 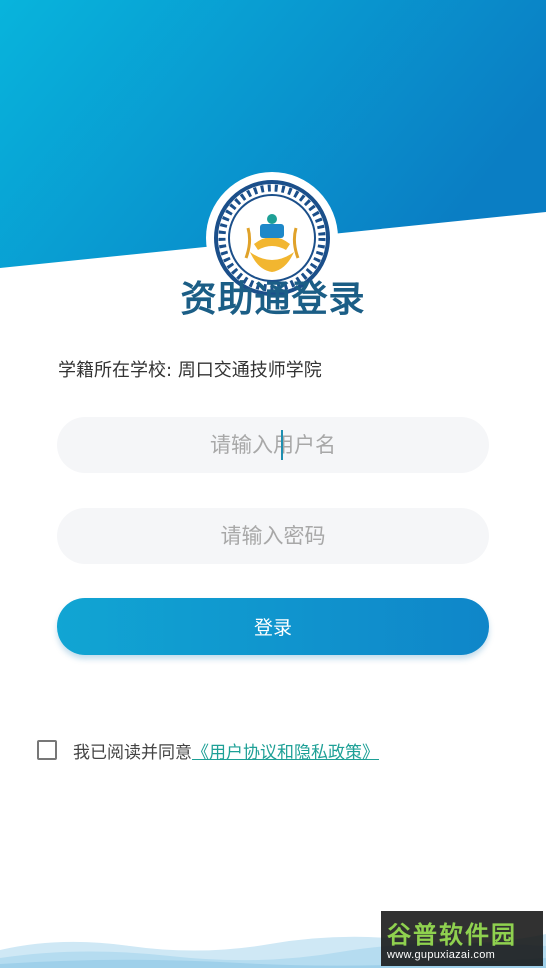 I want to click on login-button: 登录, so click(x=273, y=626).